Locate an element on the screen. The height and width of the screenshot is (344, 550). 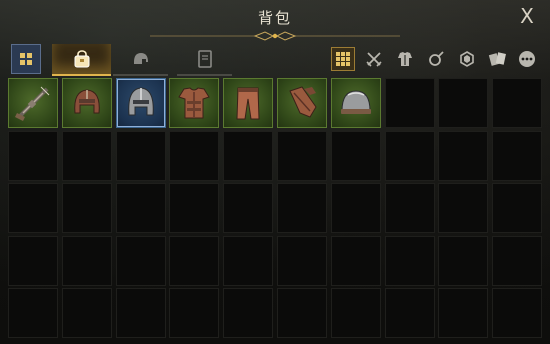
tab-bag is located at coordinates (81, 60).